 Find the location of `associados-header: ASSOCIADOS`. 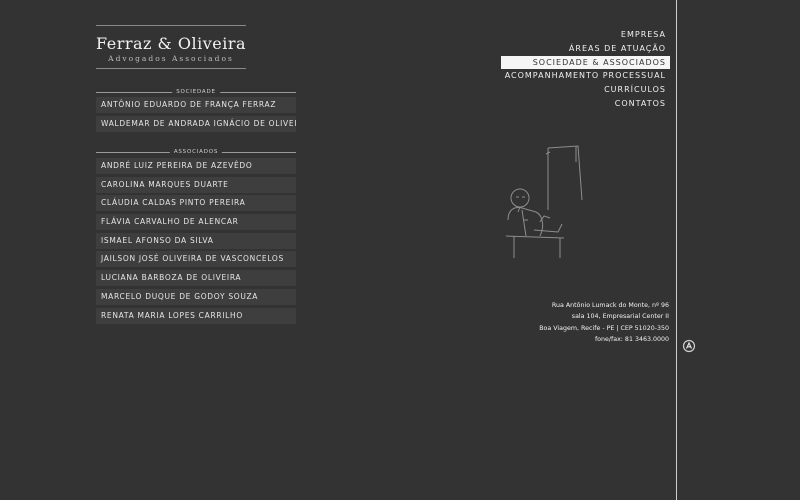

associados-header: ASSOCIADOS is located at coordinates (196, 152).